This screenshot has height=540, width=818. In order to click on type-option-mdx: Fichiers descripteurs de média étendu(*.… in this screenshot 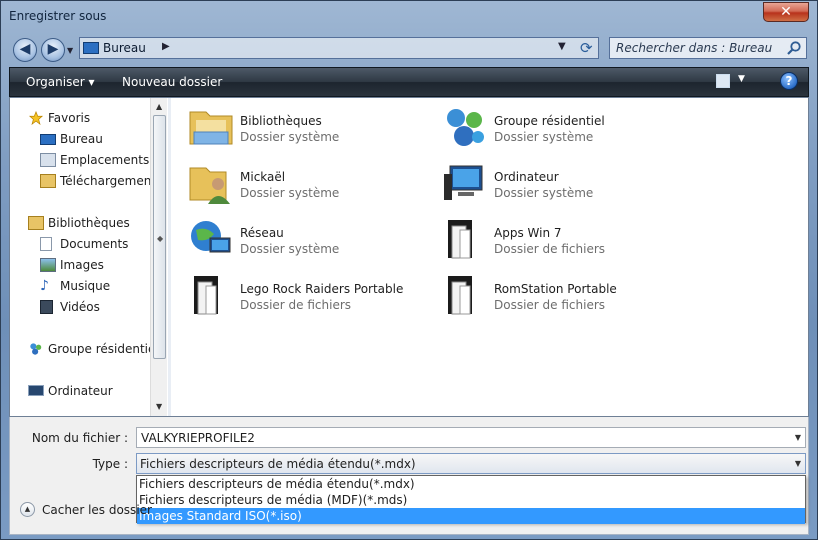, I will do `click(471, 484)`.